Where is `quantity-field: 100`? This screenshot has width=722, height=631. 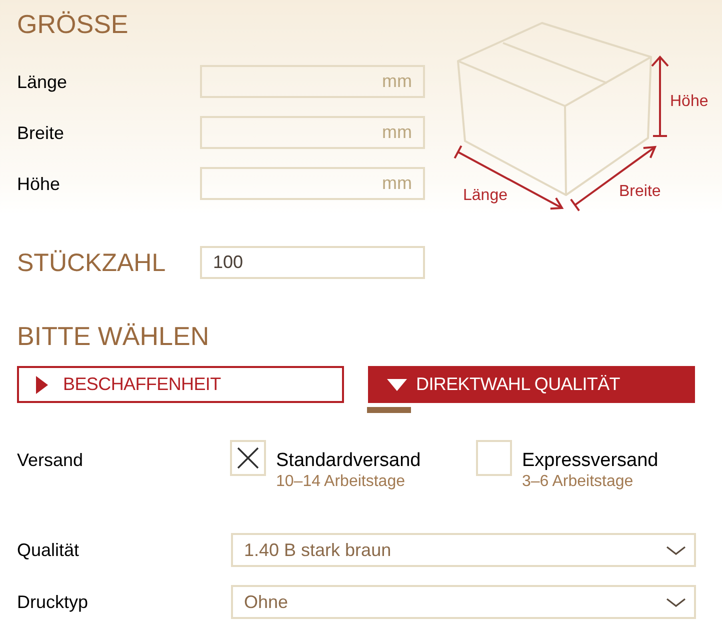
quantity-field: 100 is located at coordinates (312, 262).